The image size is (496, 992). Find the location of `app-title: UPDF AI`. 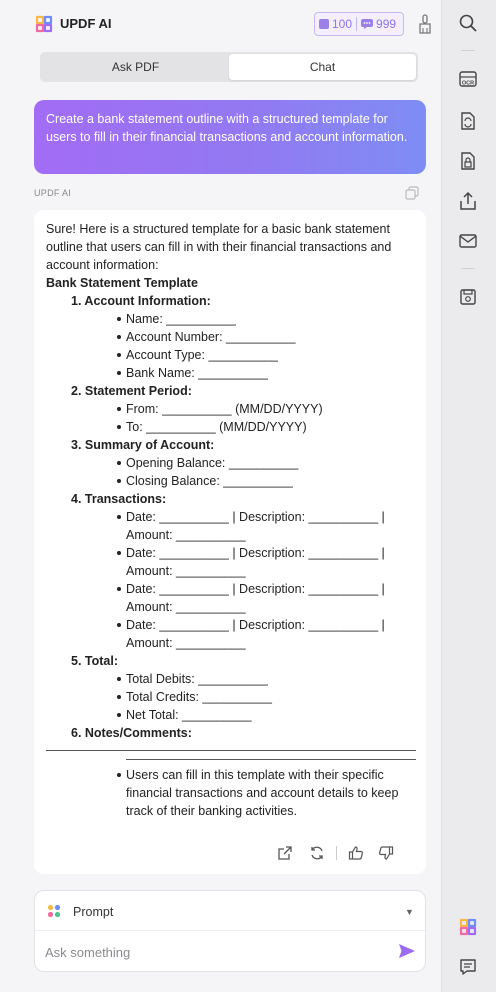

app-title: UPDF AI is located at coordinates (86, 23).